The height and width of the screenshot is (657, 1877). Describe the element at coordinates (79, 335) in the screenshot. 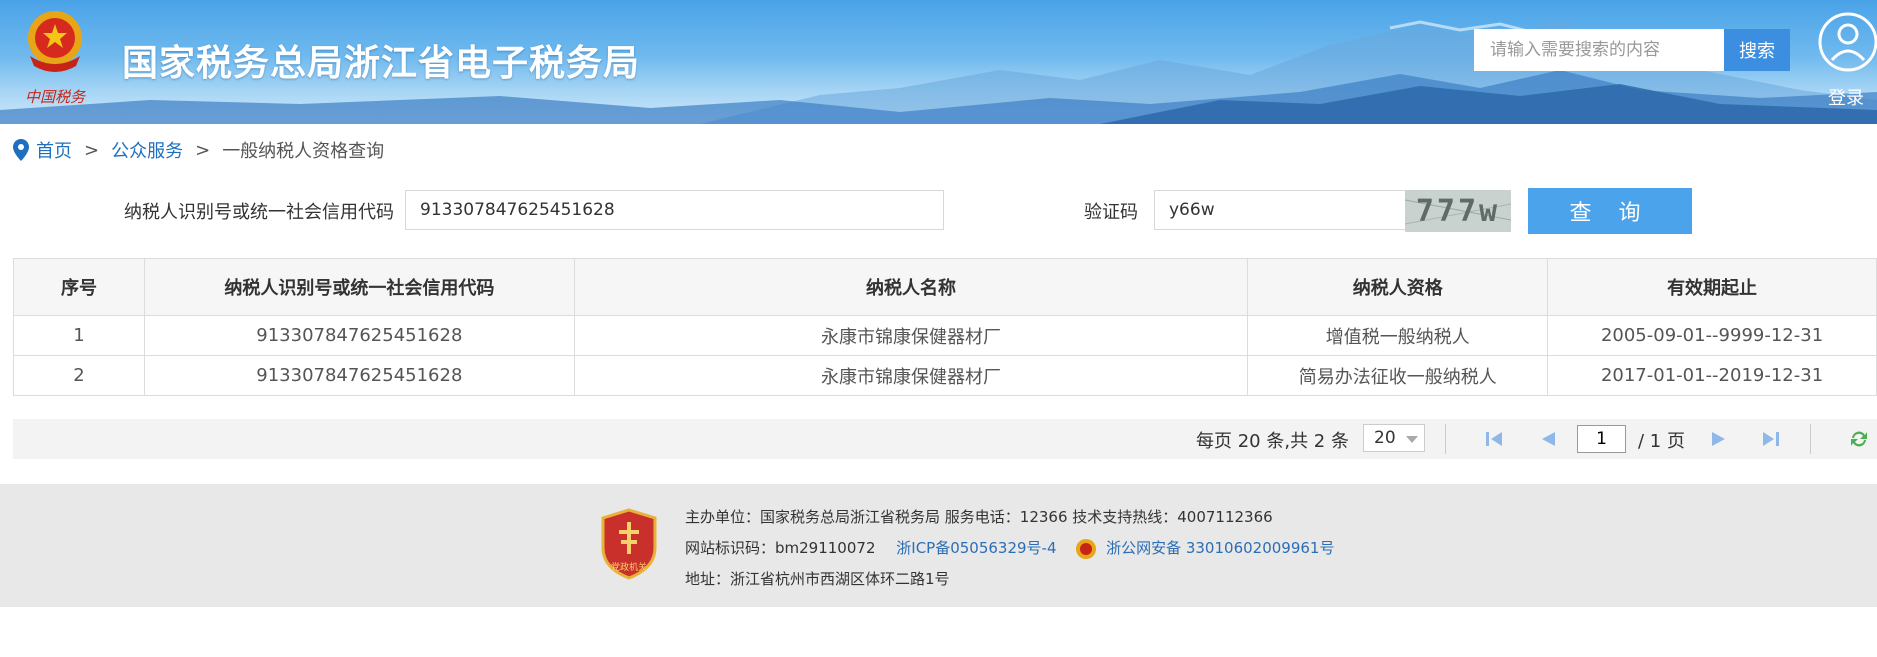

I see `cell-index: 1` at that location.